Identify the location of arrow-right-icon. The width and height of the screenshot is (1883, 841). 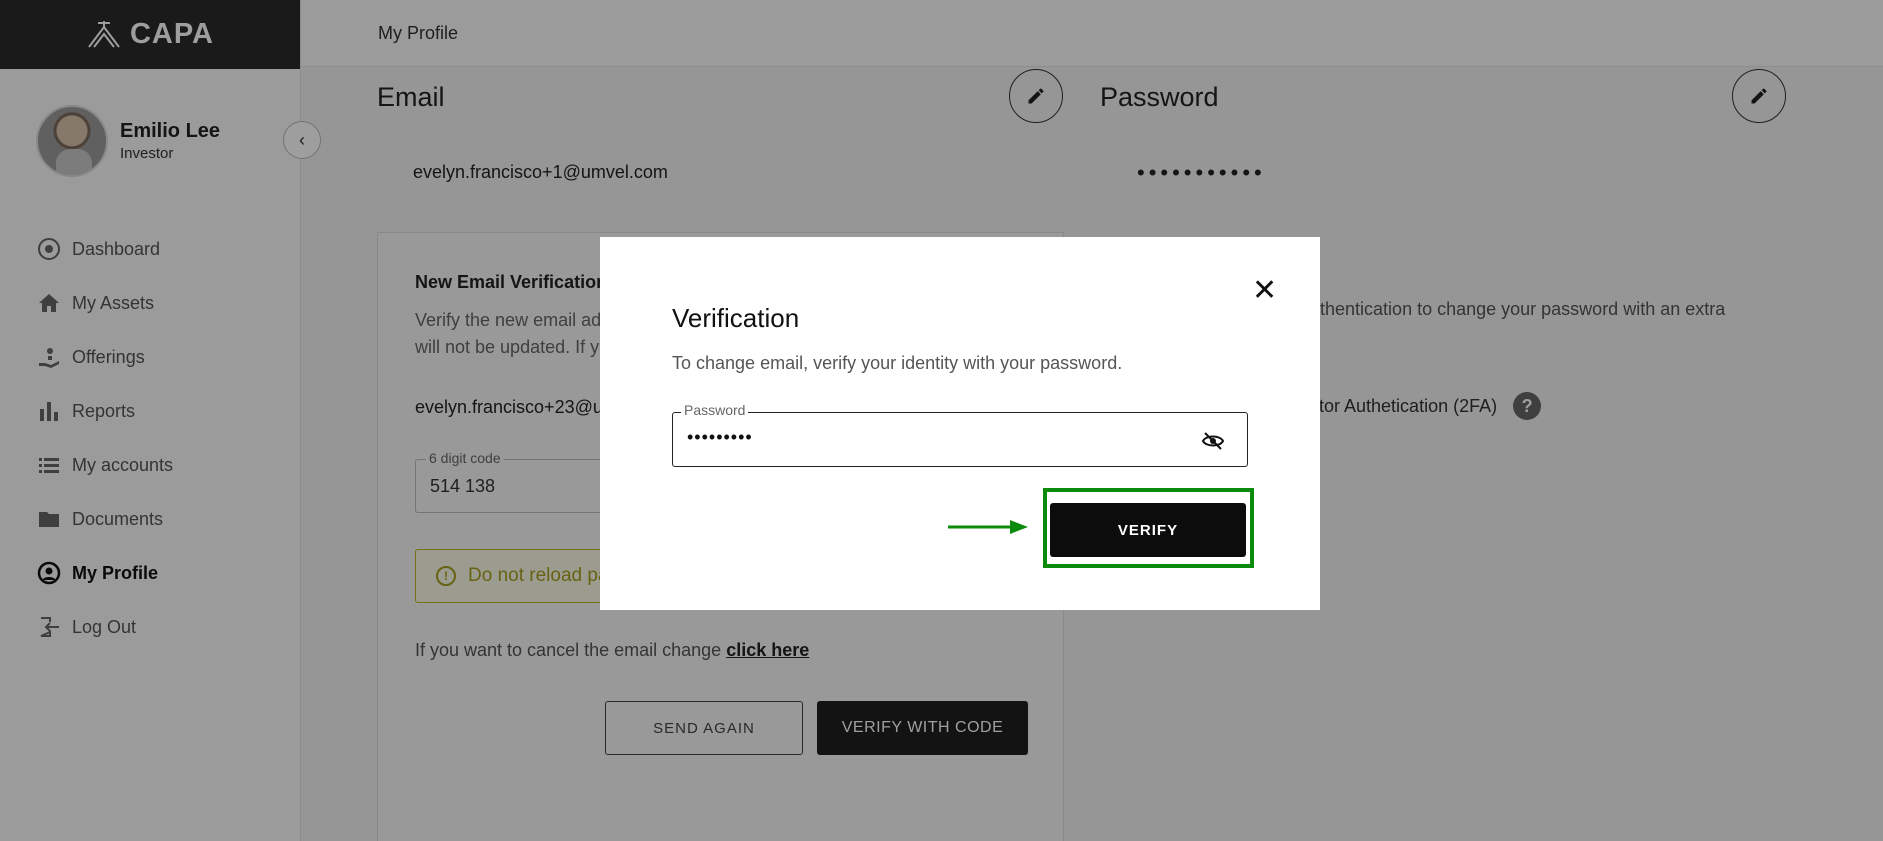
(988, 527).